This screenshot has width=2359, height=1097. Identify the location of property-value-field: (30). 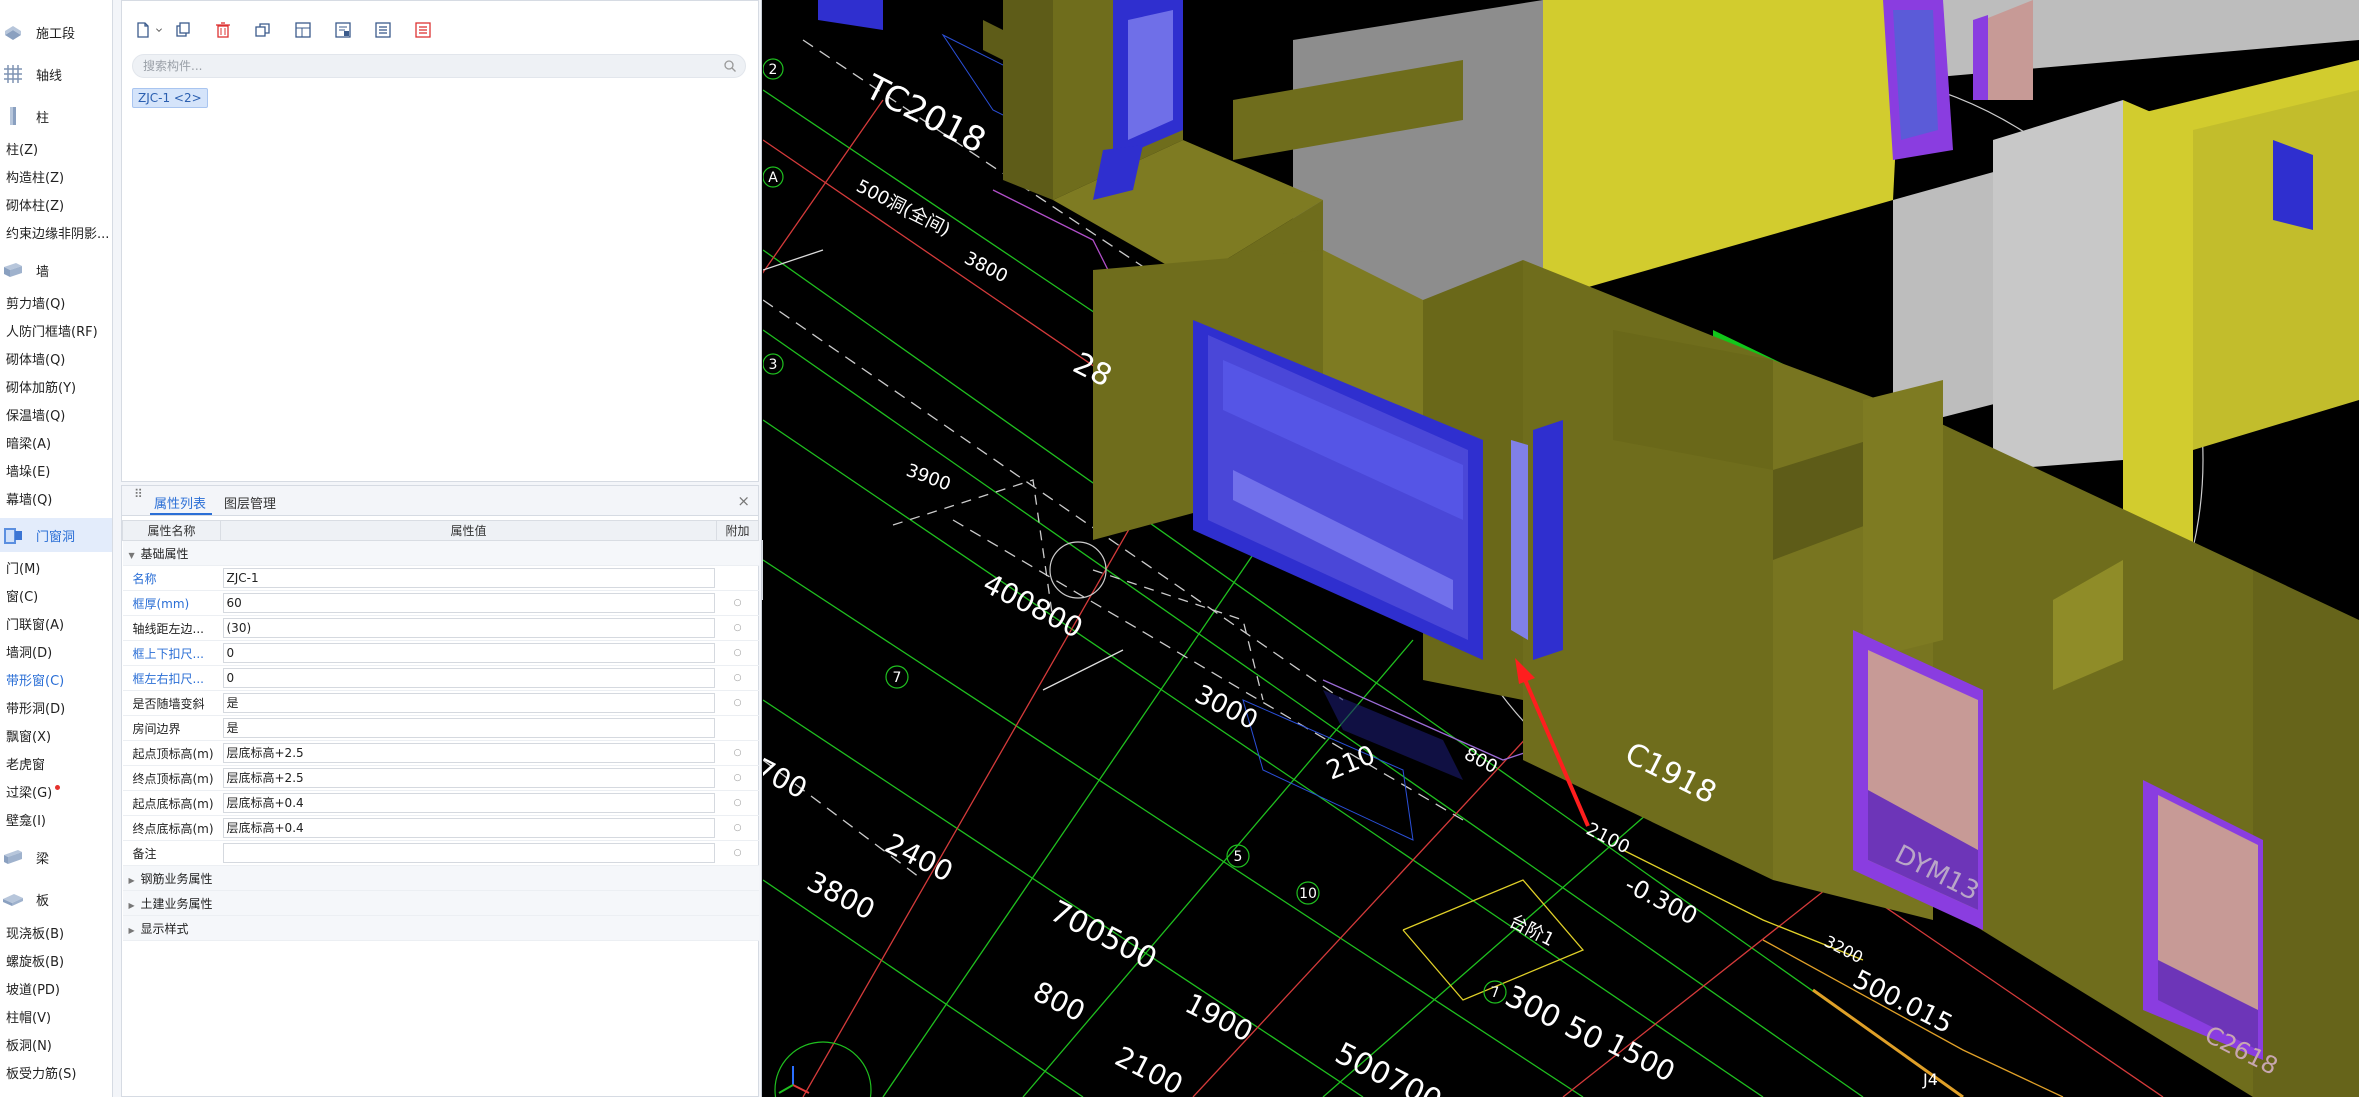
(468, 628).